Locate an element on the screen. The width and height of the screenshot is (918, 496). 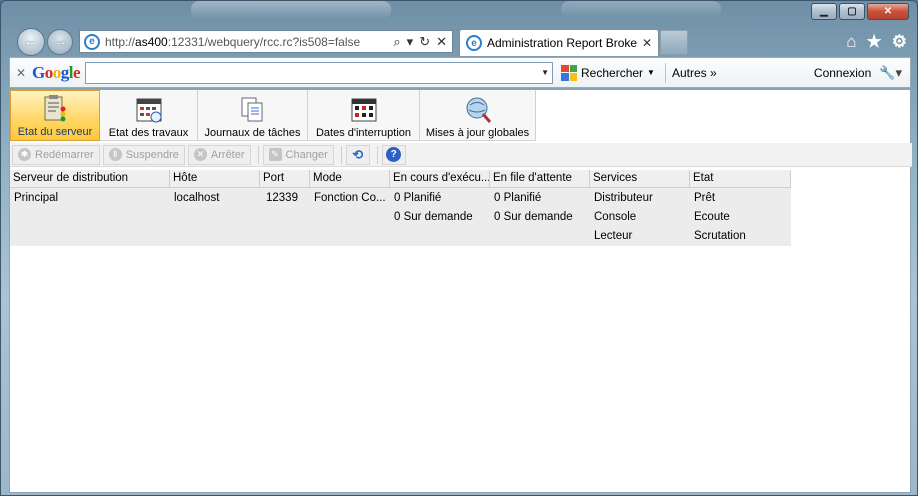
change-label: Changer is located at coordinates (306, 154).